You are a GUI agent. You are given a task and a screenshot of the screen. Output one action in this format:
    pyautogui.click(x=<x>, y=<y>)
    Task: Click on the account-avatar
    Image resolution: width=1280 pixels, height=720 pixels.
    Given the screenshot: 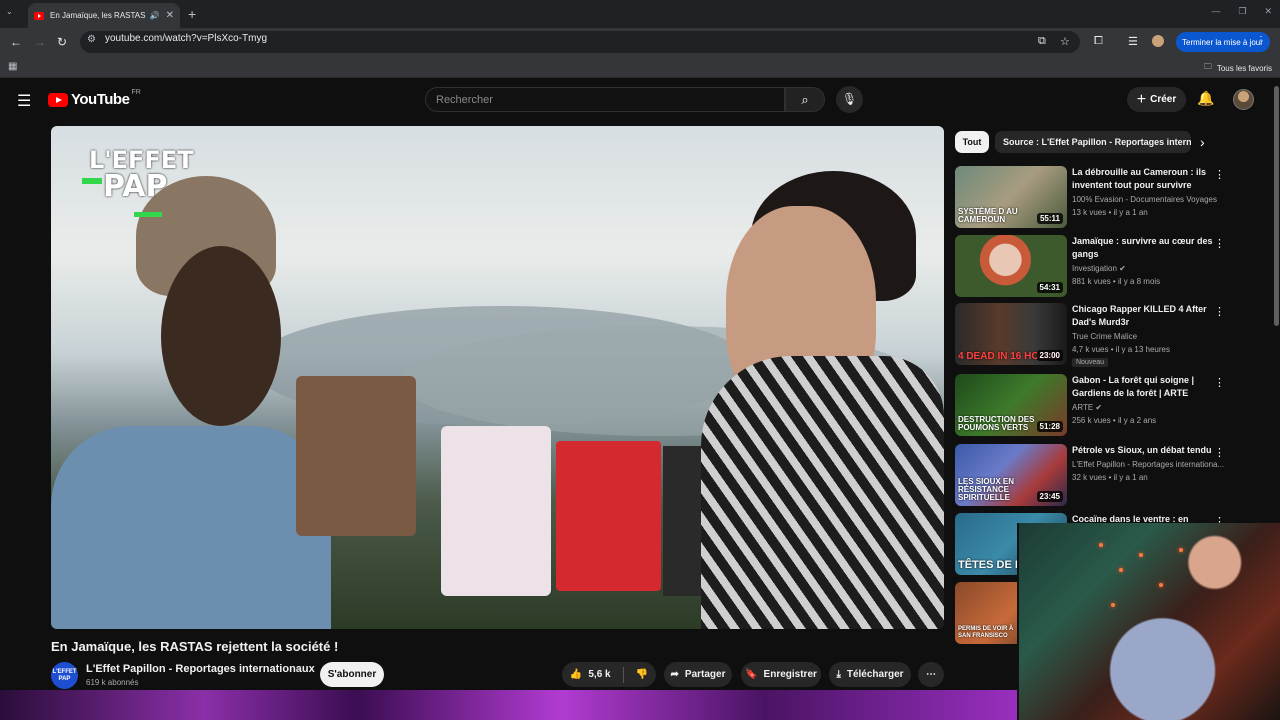 What is the action you would take?
    pyautogui.click(x=1243, y=99)
    